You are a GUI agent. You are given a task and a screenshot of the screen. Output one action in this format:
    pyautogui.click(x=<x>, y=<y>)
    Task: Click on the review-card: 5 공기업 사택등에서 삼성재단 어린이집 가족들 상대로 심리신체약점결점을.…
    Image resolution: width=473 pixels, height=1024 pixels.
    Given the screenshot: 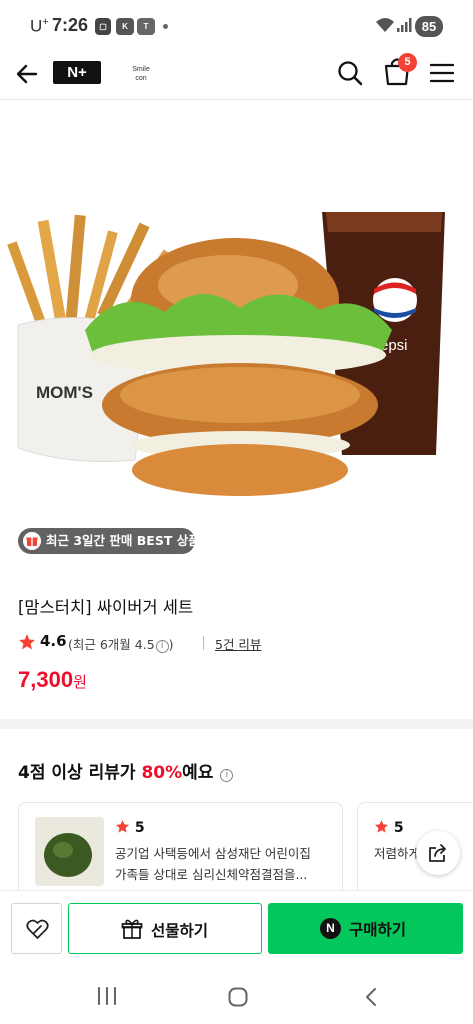 What is the action you would take?
    pyautogui.click(x=180, y=850)
    